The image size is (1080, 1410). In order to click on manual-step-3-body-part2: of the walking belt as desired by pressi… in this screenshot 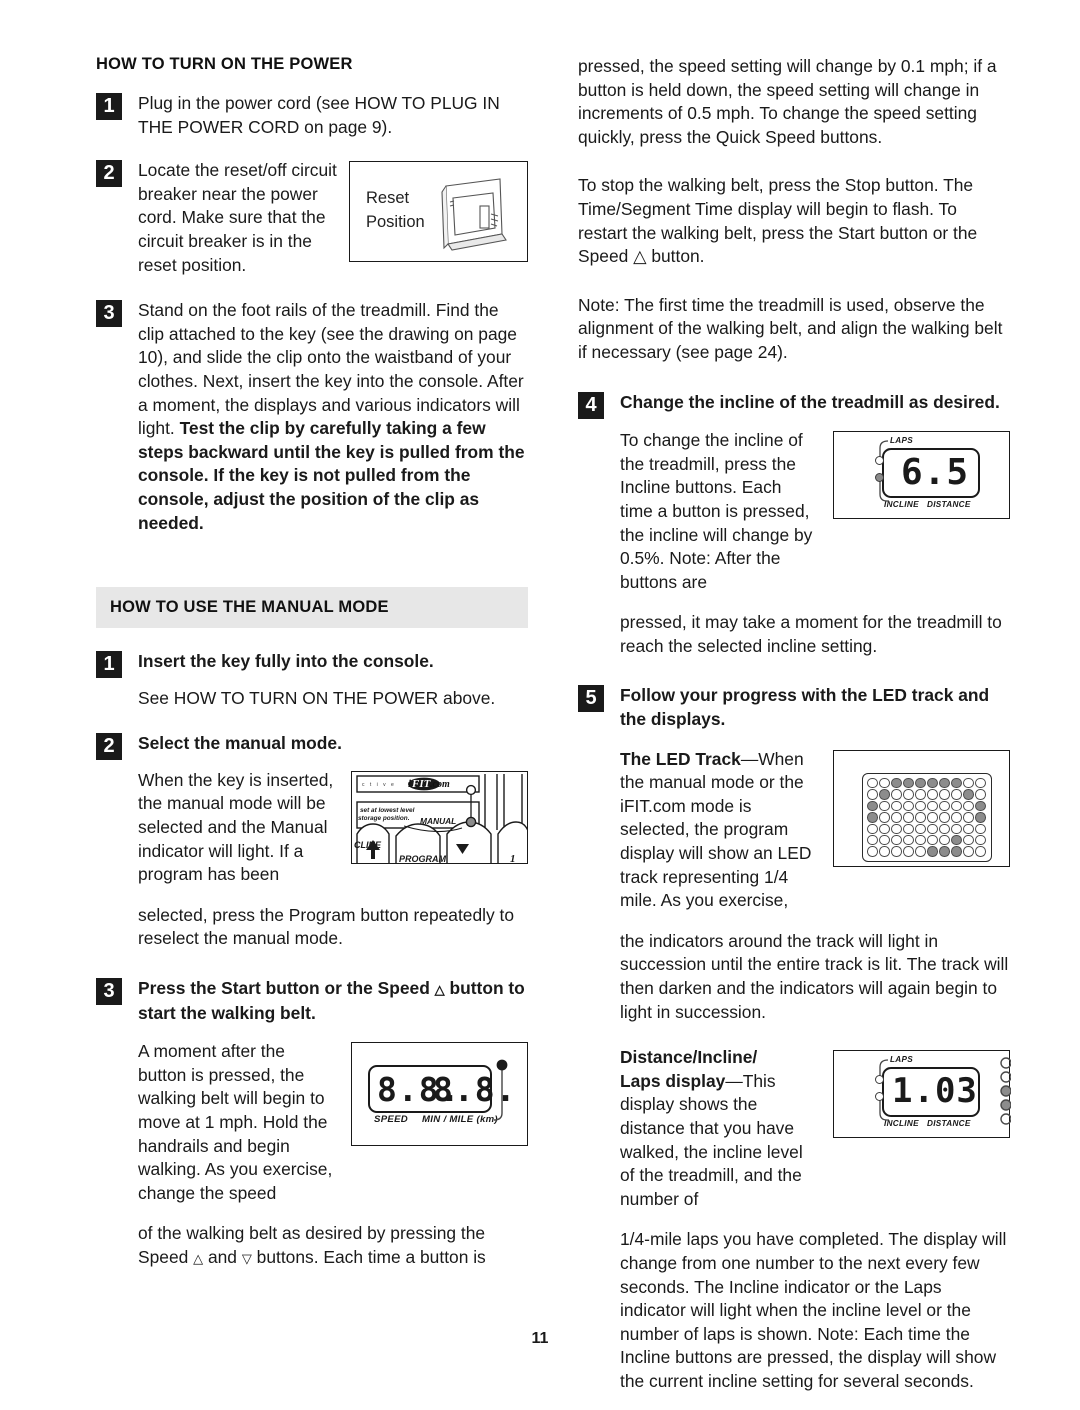, I will do `click(333, 1246)`.